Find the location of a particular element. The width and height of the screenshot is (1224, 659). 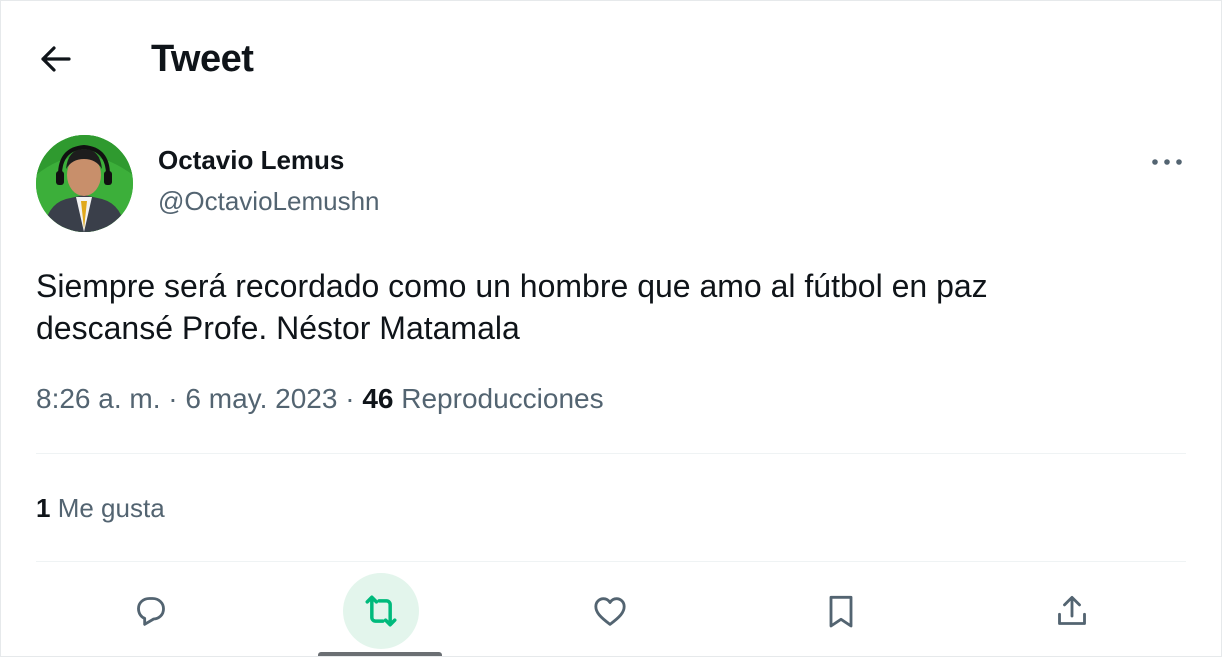

retweet-icon is located at coordinates (381, 611).